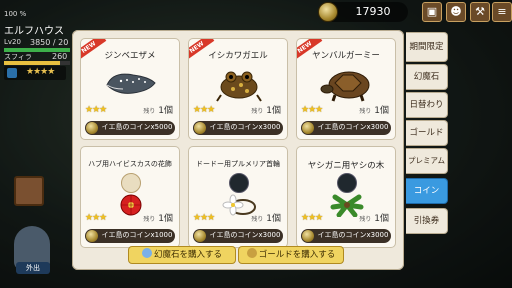 The image size is (512, 288). I want to click on tab-gems: 幻魔石, so click(427, 77).